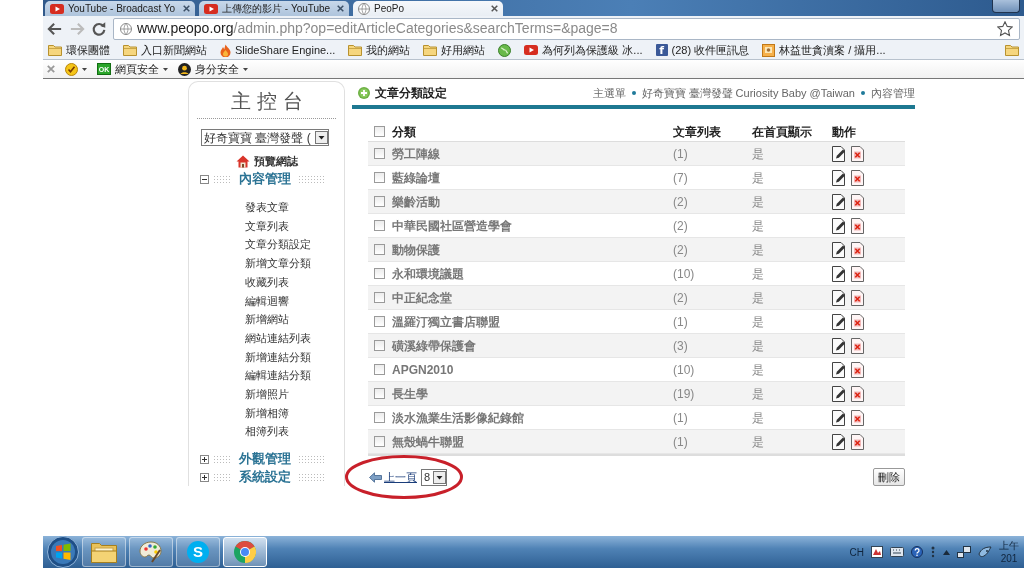  Describe the element at coordinates (267, 394) in the screenshot. I see `menu-link: 新增照片` at that location.